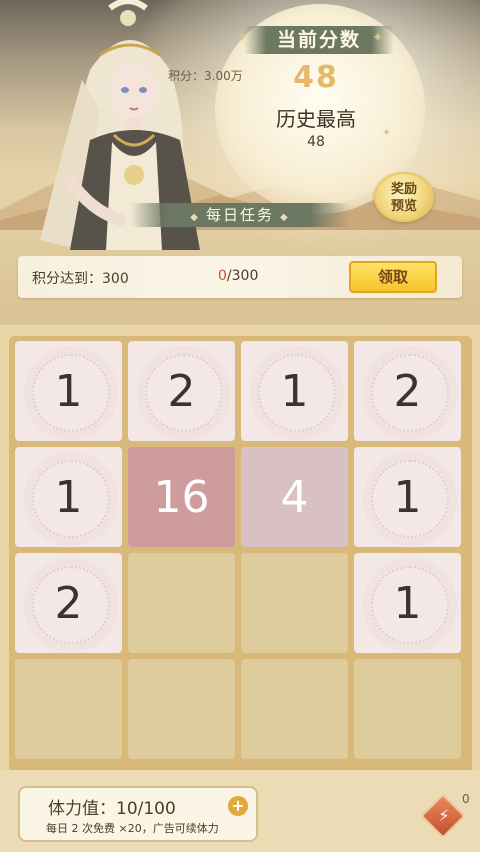  What do you see at coordinates (205, 76) in the screenshot?
I see `points-total: 积分：3.00万` at bounding box center [205, 76].